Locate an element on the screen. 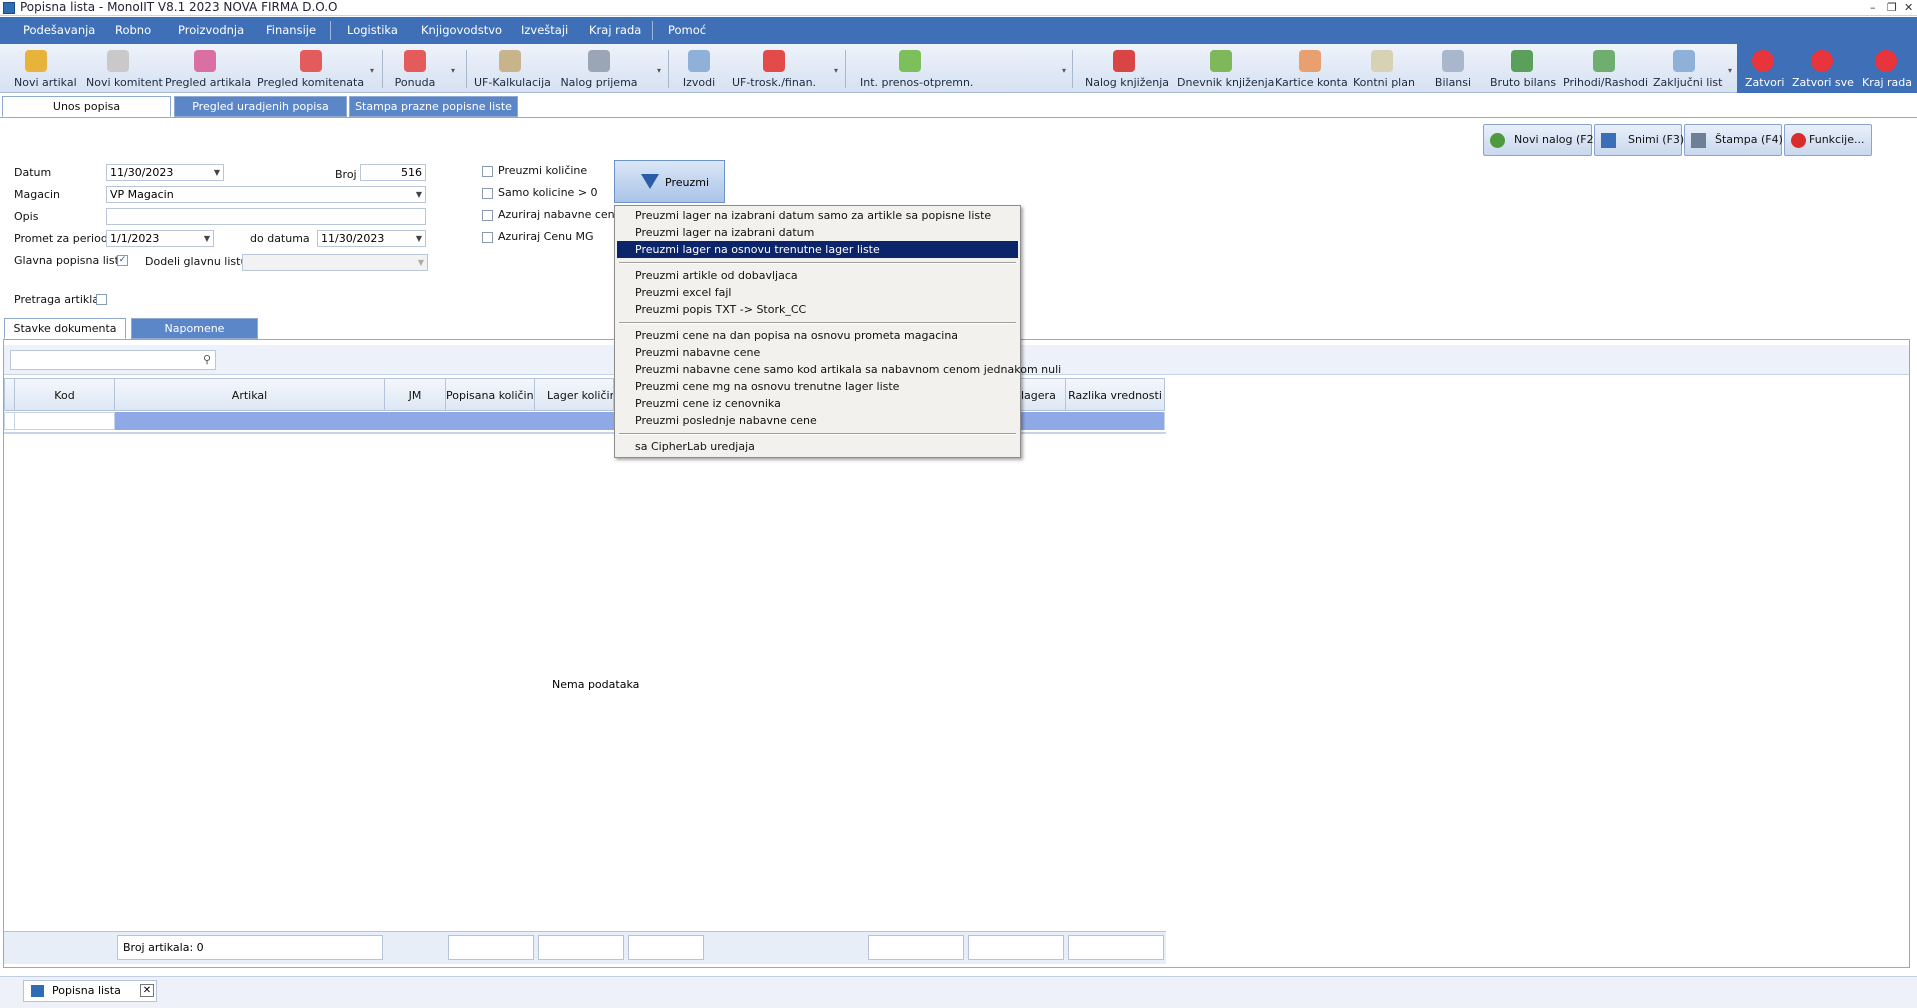 The height and width of the screenshot is (1008, 1917). toolbar-button-statement: Izvodi is located at coordinates (699, 68).